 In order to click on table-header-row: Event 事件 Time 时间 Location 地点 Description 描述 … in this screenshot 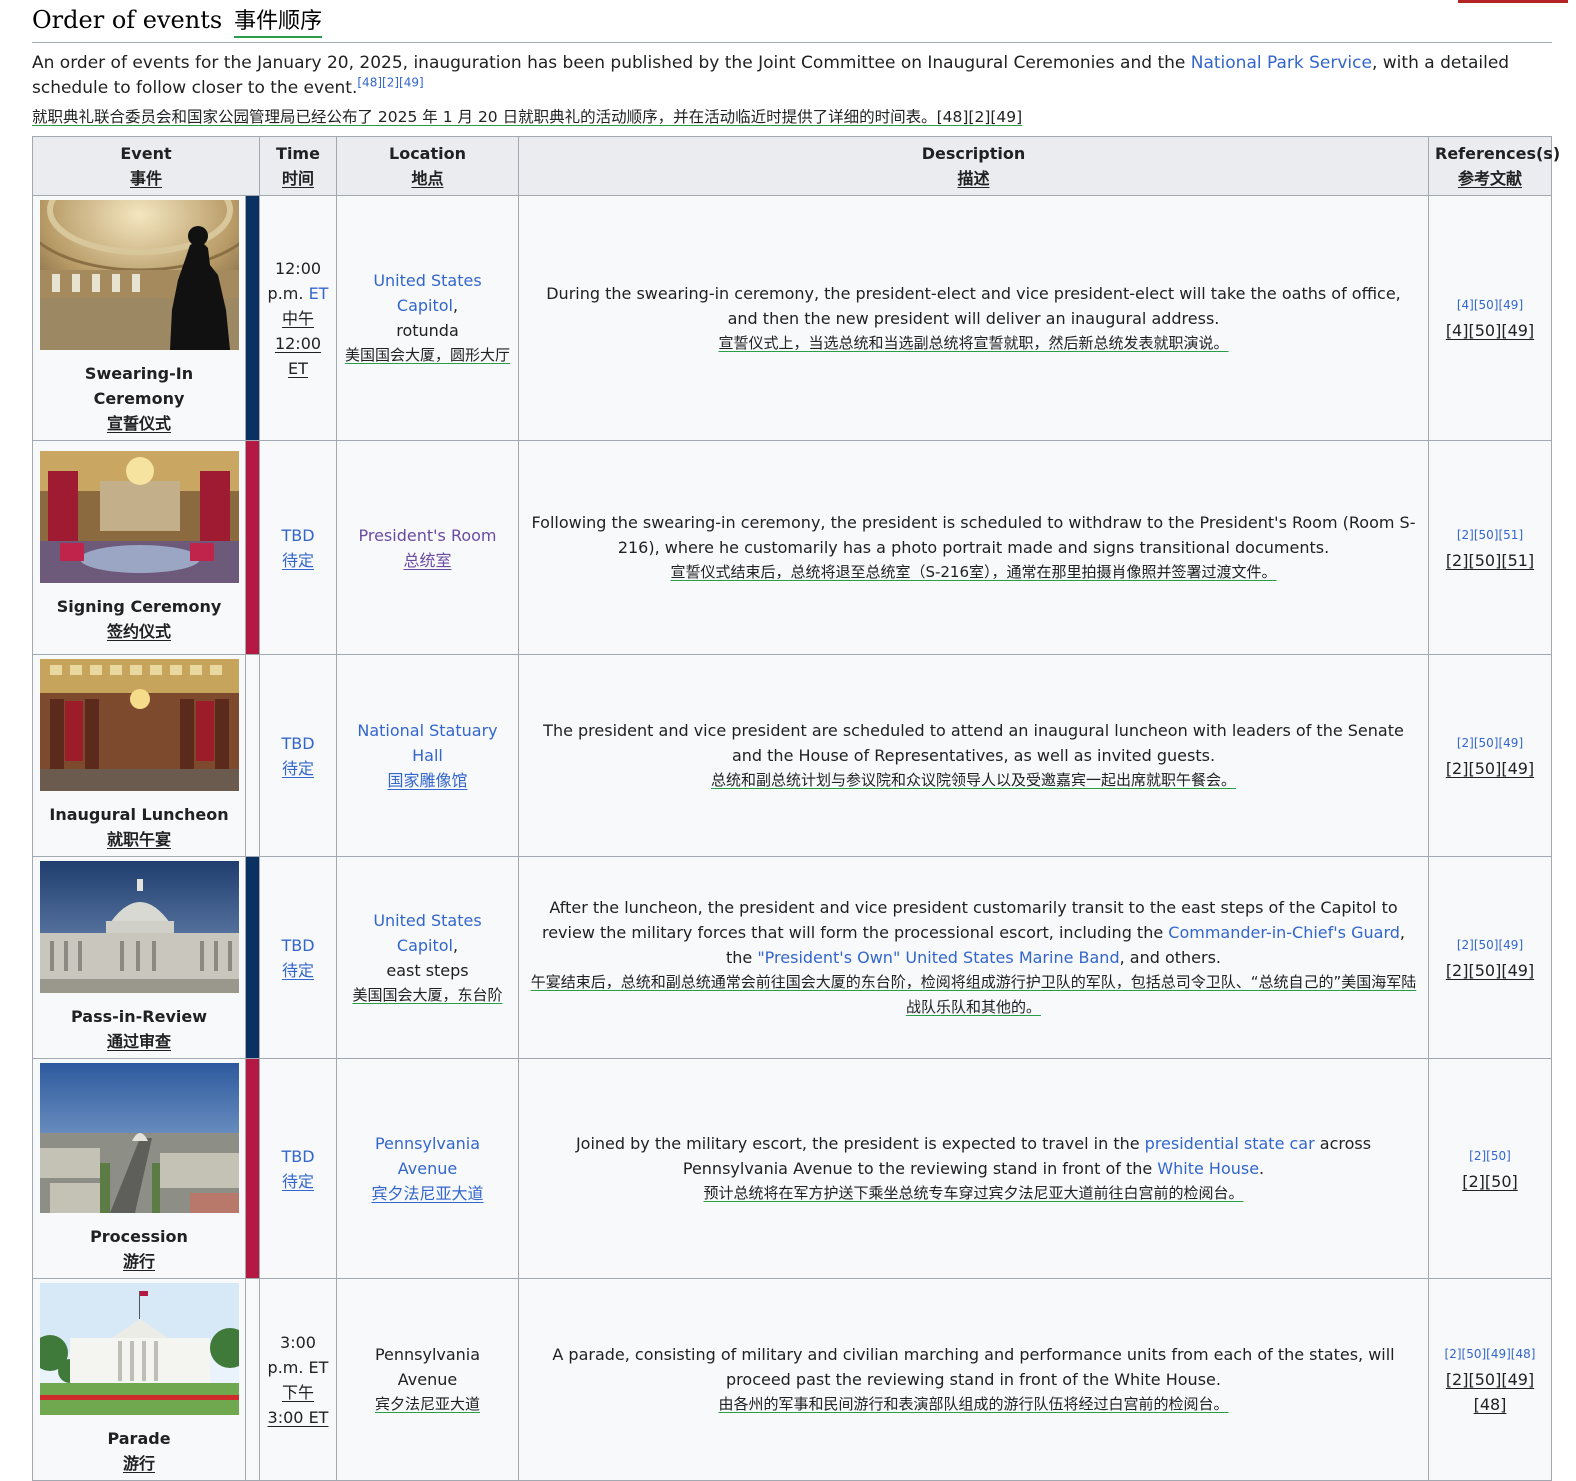, I will do `click(796, 166)`.